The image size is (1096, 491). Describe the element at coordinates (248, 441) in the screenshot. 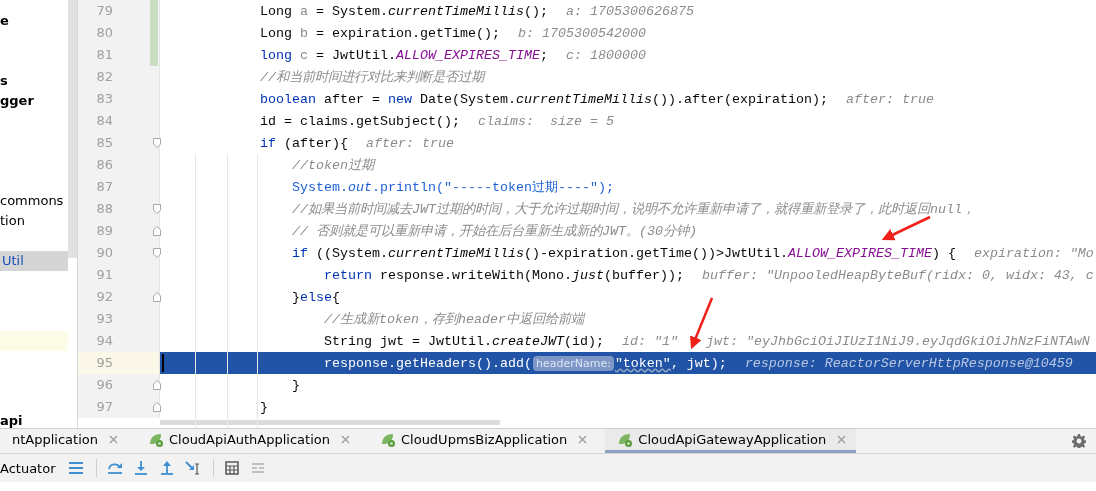

I see `run-tab: CloudApiAuthApplication` at that location.